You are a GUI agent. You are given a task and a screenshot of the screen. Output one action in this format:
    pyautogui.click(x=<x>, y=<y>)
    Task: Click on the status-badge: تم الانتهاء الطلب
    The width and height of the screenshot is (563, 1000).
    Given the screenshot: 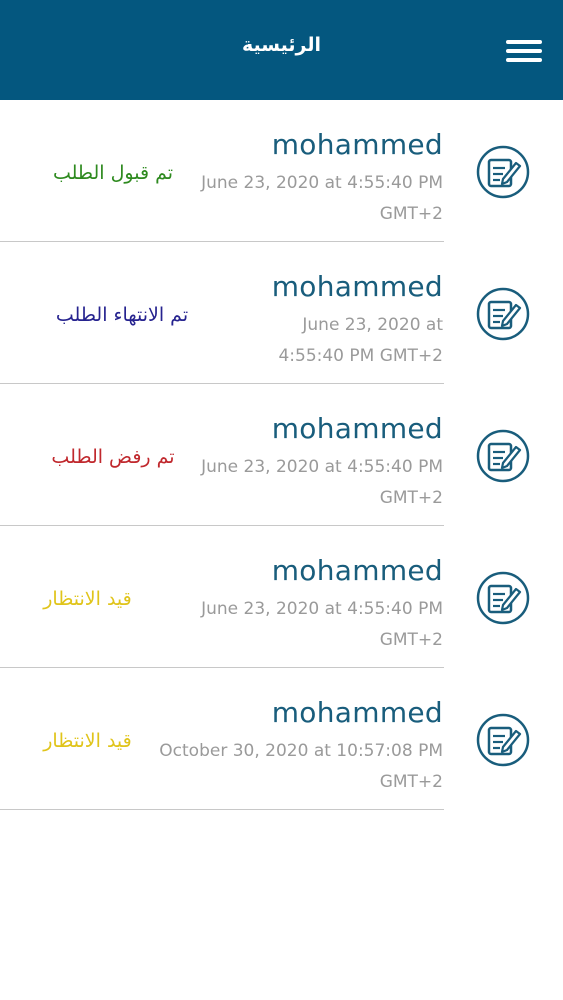 What is the action you would take?
    pyautogui.click(x=122, y=315)
    